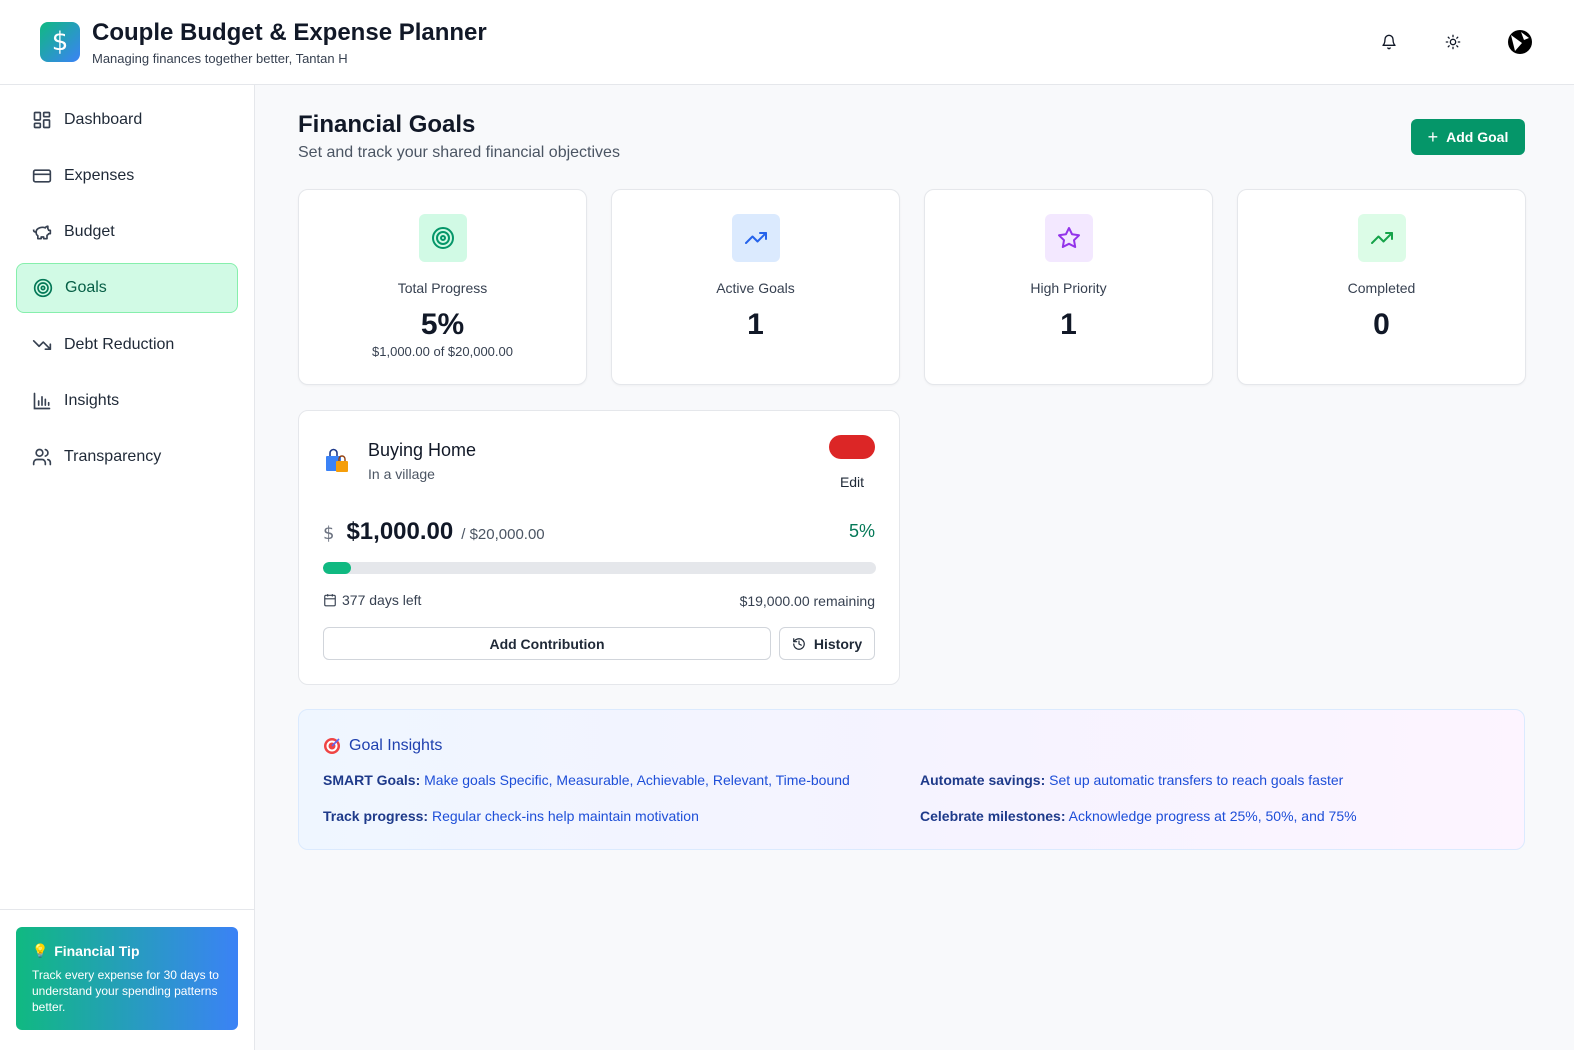 This screenshot has height=1050, width=1574. I want to click on stat-value: 0, so click(1381, 324).